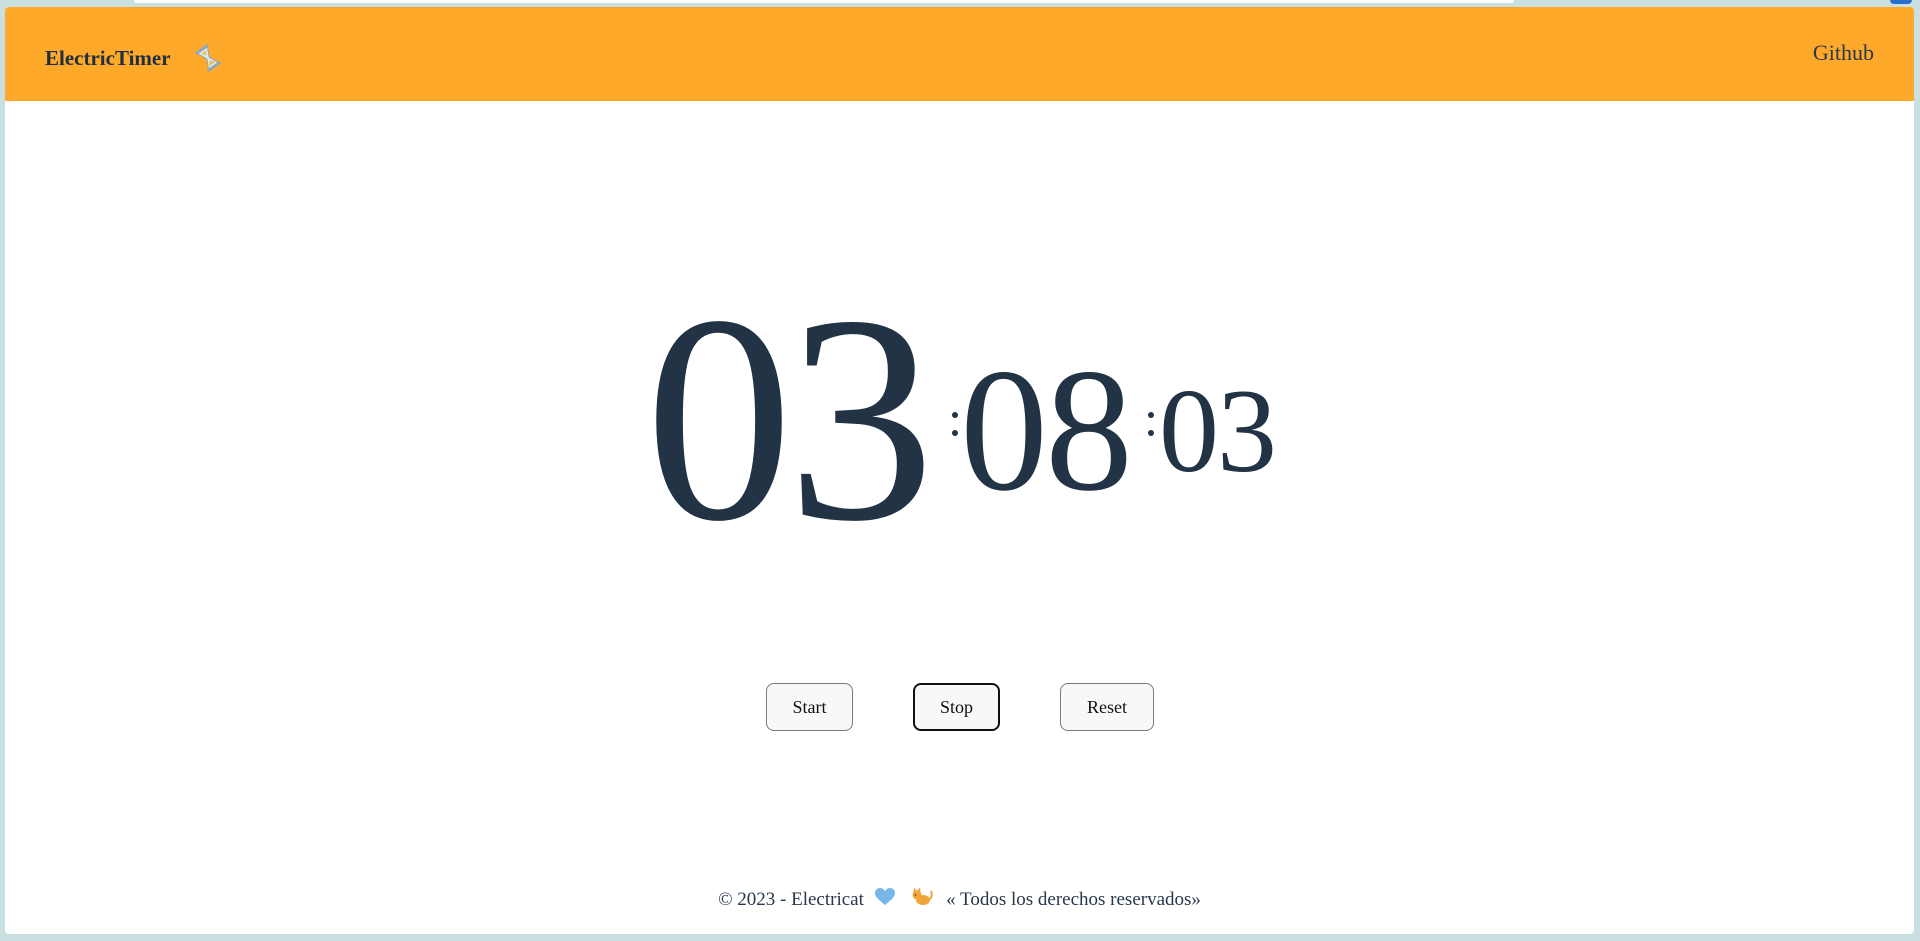  I want to click on blue-heart-icon, so click(884, 900).